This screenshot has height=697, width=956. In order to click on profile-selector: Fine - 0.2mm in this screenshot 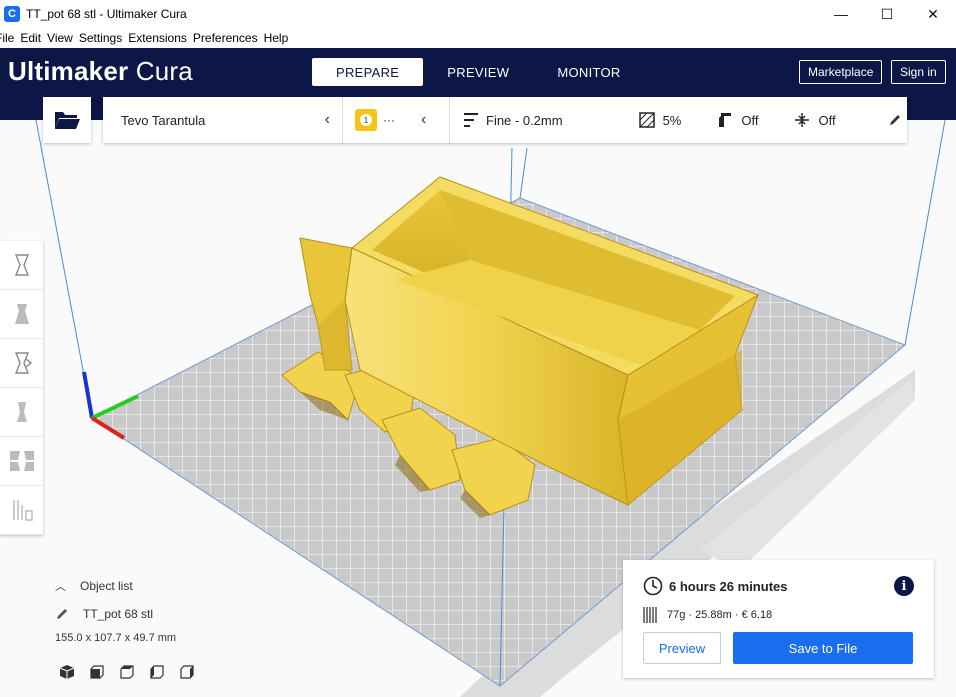, I will do `click(513, 120)`.